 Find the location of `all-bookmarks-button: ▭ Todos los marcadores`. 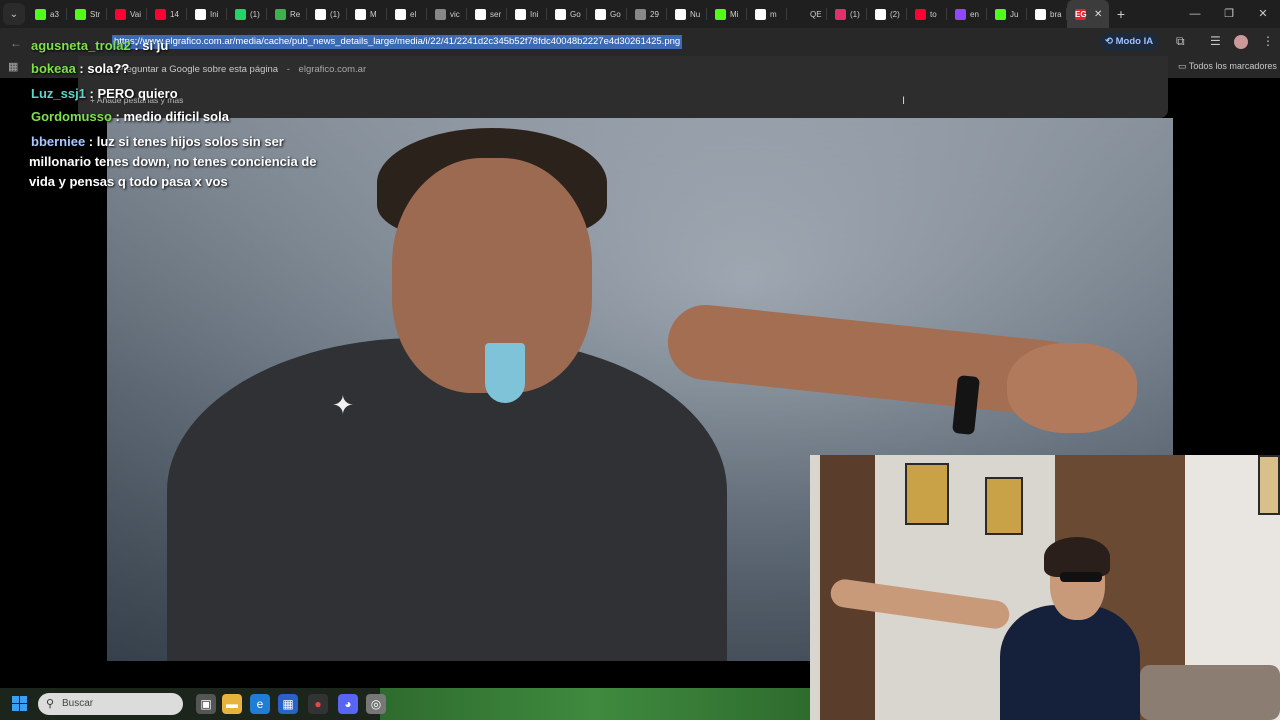

all-bookmarks-button: ▭ Todos los marcadores is located at coordinates (1227, 66).